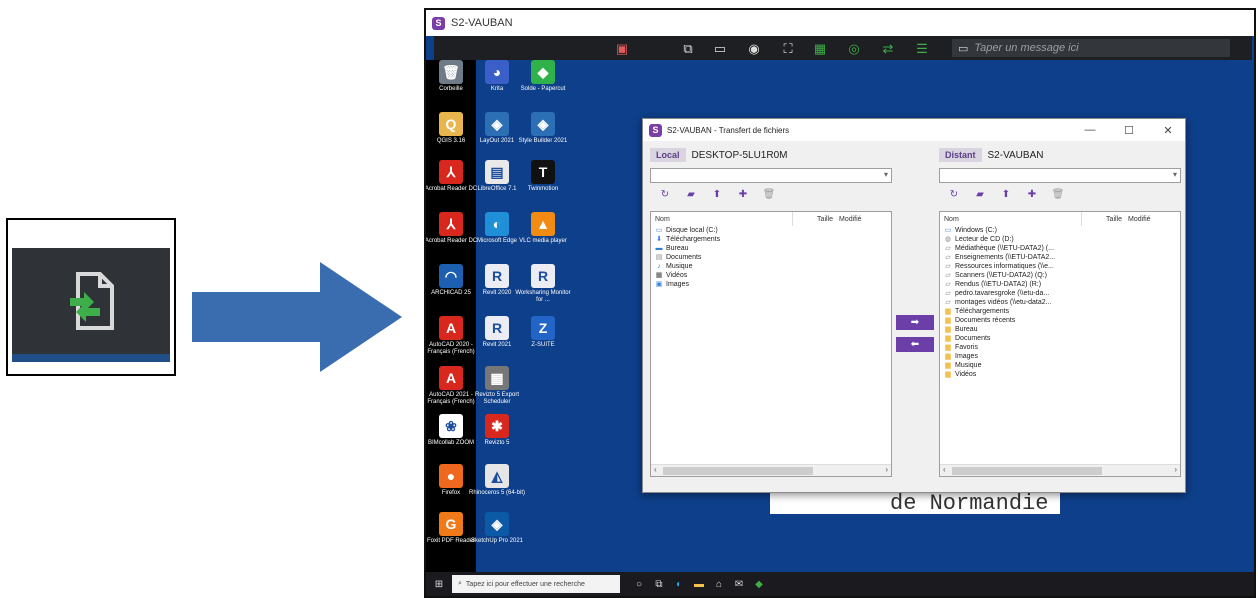 The width and height of the screenshot is (1258, 598). What do you see at coordinates (754, 48) in the screenshot?
I see `view-icon: ◉` at bounding box center [754, 48].